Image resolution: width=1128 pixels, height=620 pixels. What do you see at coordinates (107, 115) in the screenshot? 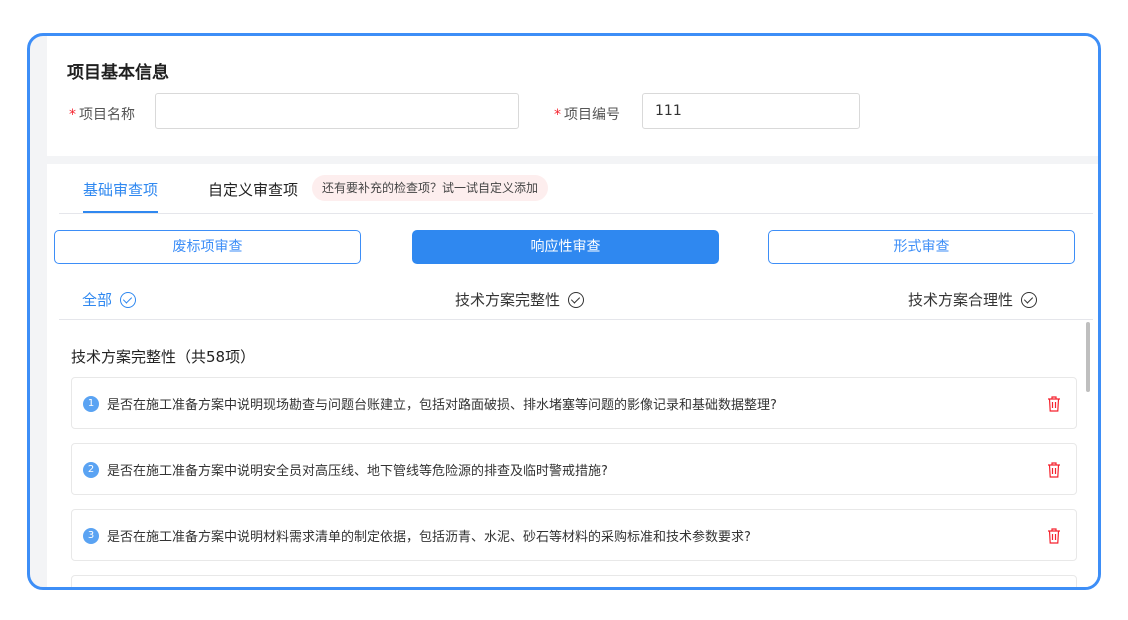
I see `project-name-label-text: 项目名称` at bounding box center [107, 115].